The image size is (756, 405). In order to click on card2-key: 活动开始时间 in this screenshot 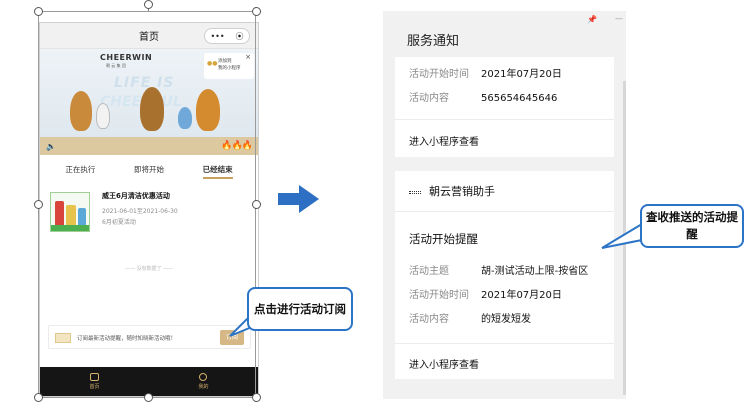, I will do `click(439, 295)`.